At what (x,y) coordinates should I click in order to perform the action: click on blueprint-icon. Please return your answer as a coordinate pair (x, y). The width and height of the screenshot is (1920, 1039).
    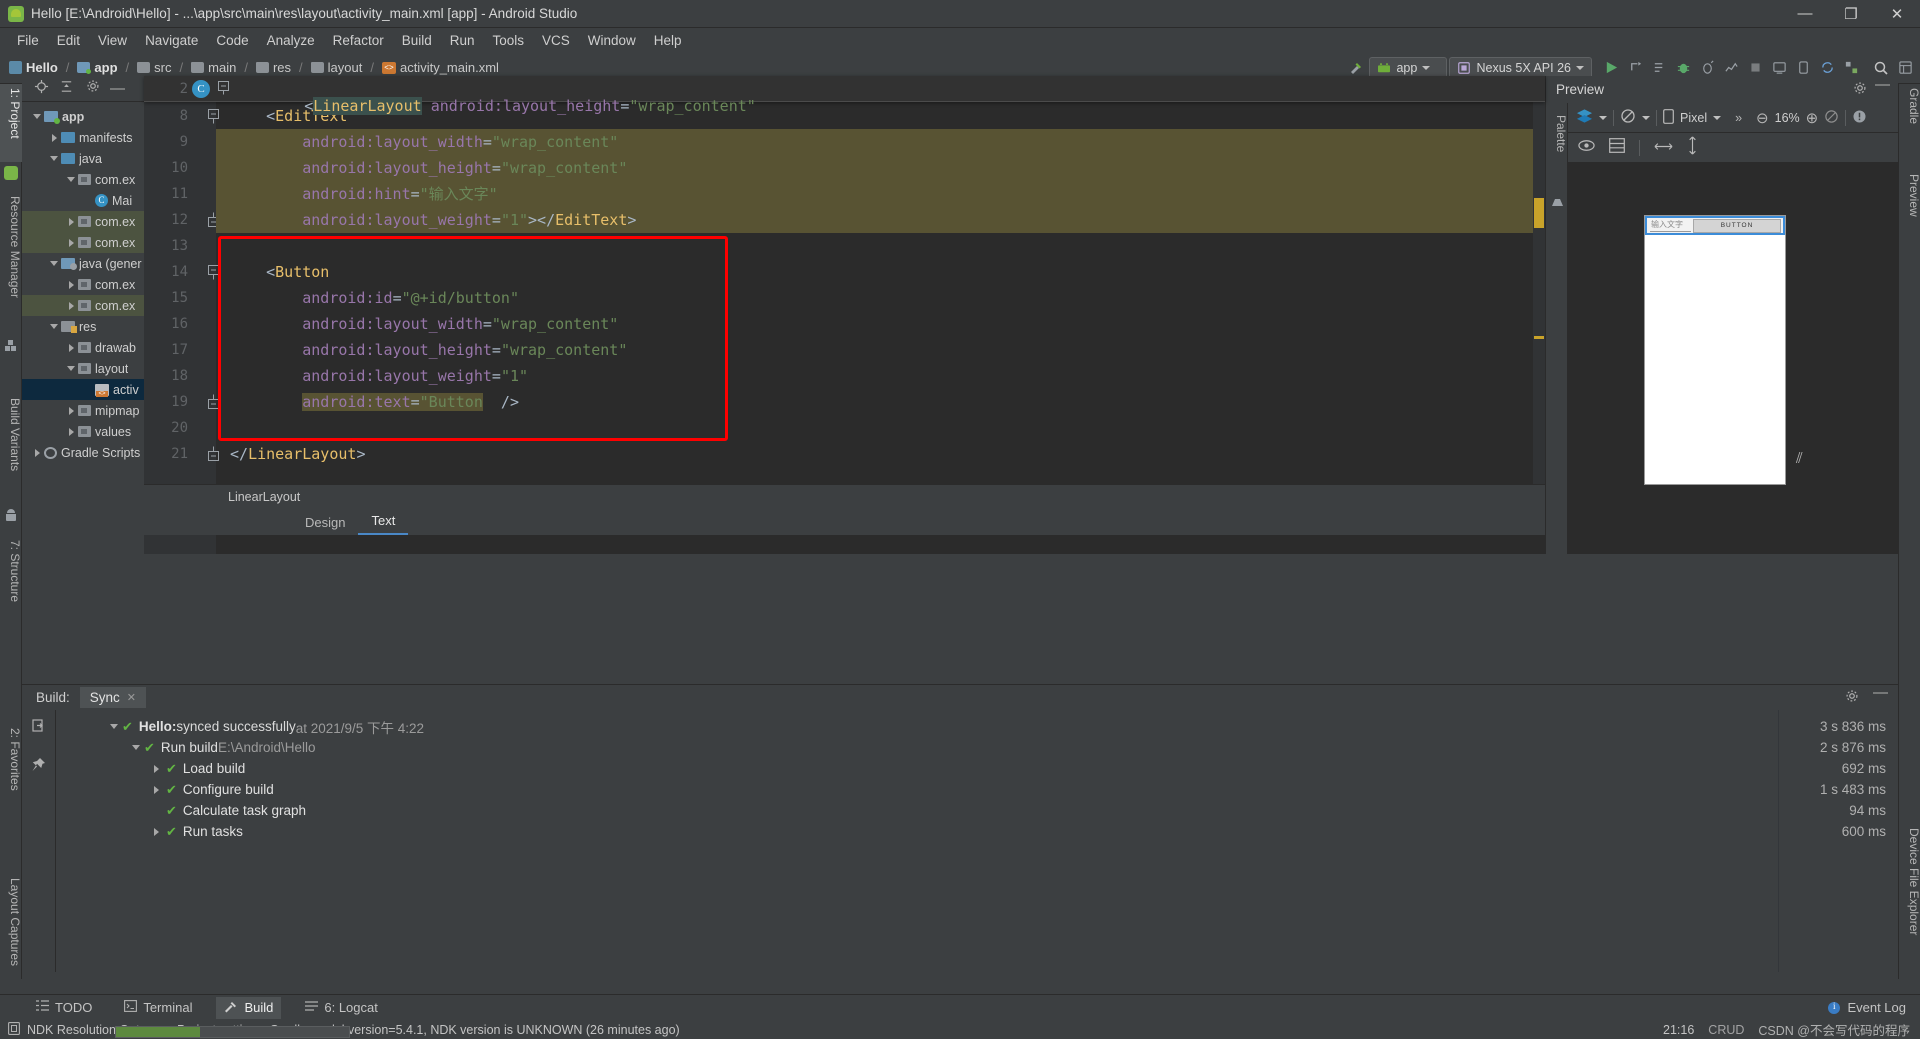
    Looking at the image, I should click on (1617, 147).